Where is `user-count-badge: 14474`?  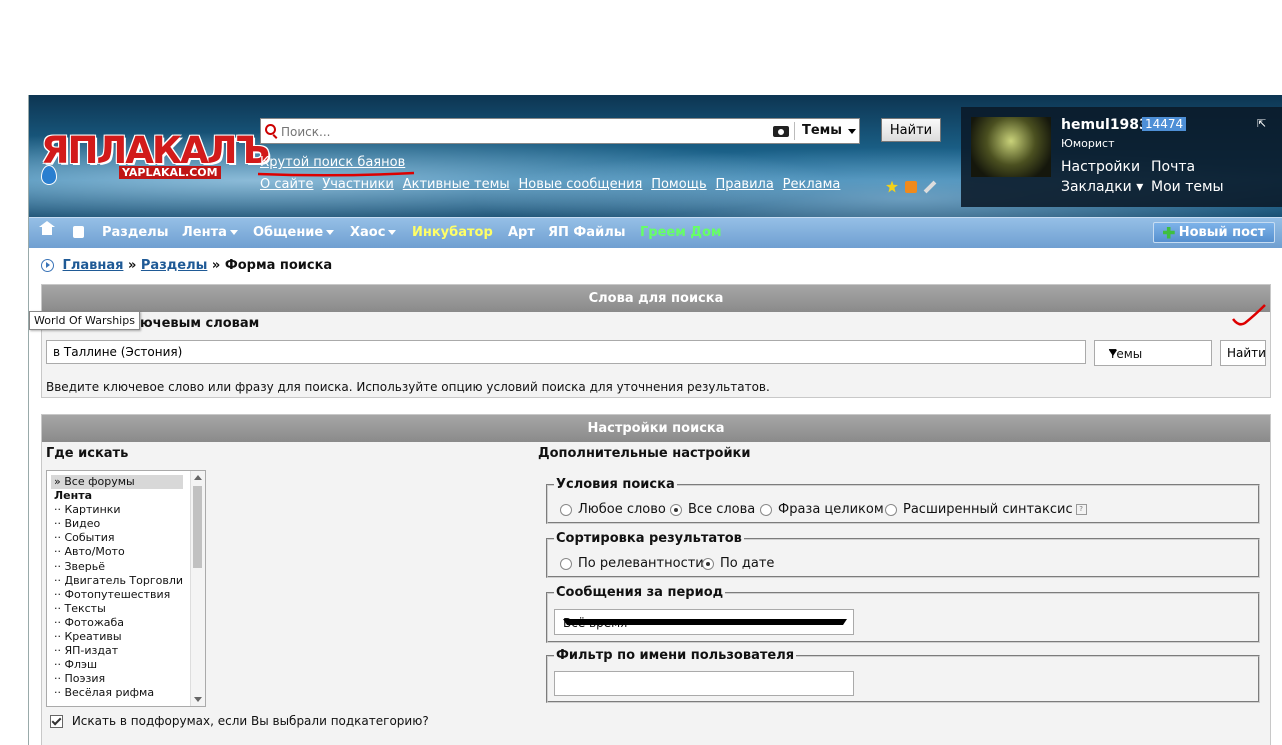 user-count-badge: 14474 is located at coordinates (1164, 124).